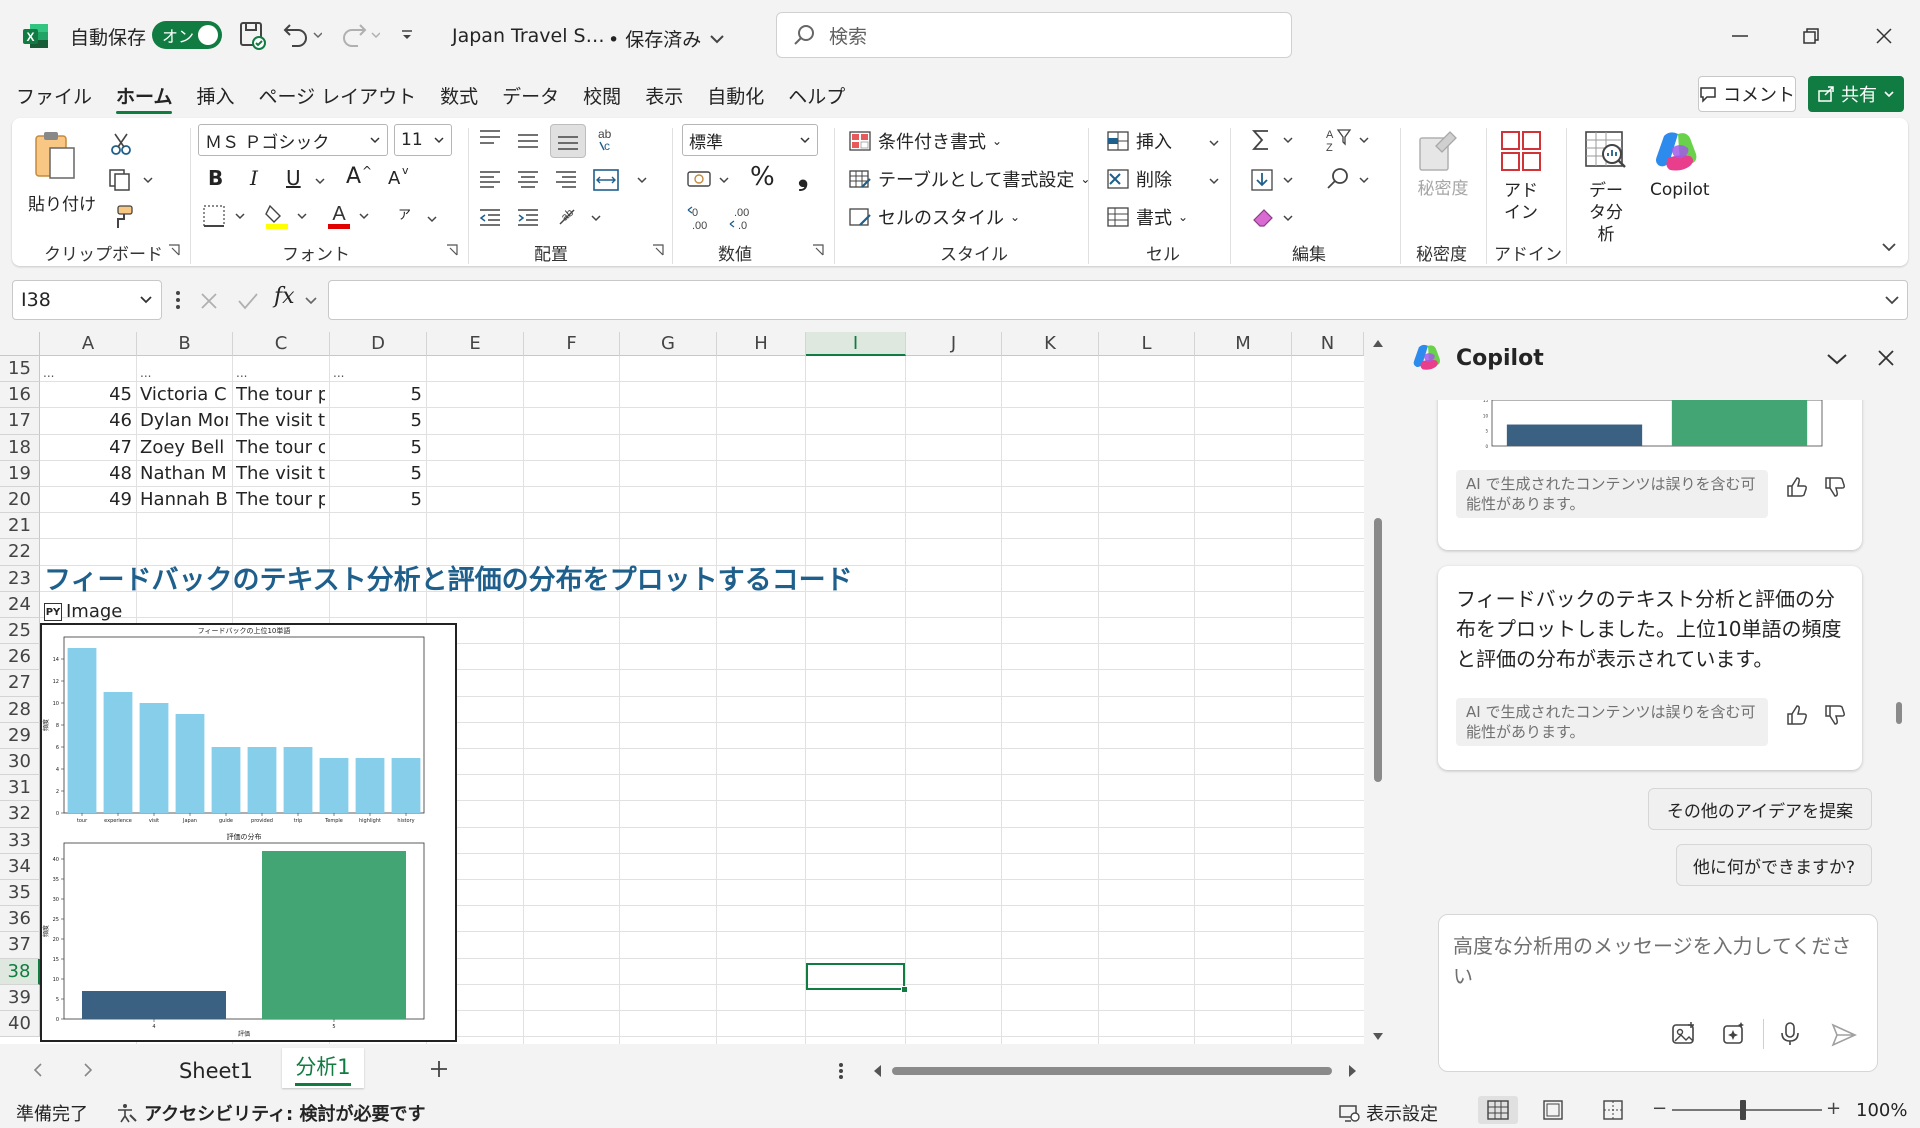 This screenshot has height=1128, width=1920. What do you see at coordinates (20, 709) in the screenshot?
I see `row-header-28: 28` at bounding box center [20, 709].